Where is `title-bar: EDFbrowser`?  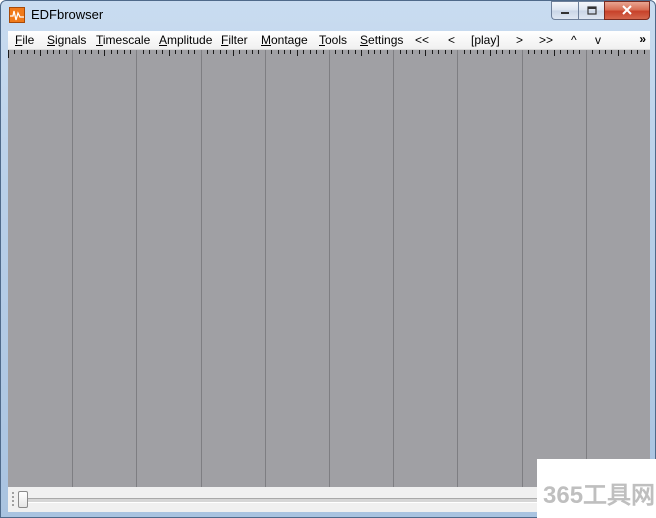
title-bar: EDFbrowser is located at coordinates (328, 16).